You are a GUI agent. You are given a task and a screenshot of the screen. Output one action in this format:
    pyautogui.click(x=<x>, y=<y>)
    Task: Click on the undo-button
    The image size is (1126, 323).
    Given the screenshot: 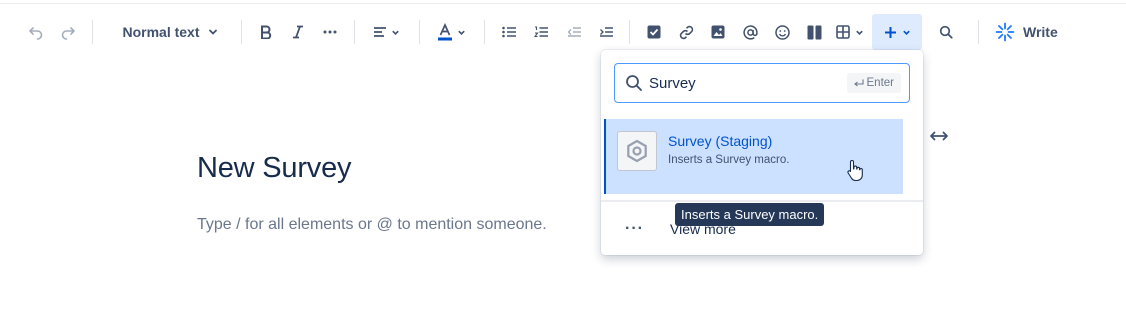 What is the action you would take?
    pyautogui.click(x=36, y=32)
    